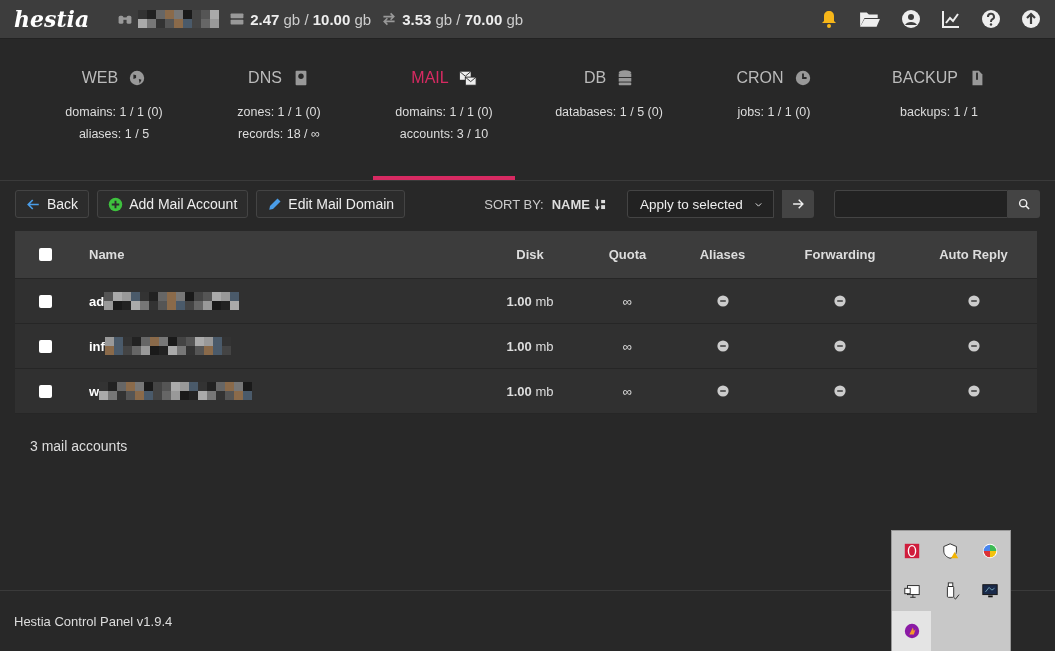 This screenshot has width=1055, height=651. I want to click on network-monitor-icon, so click(911, 591).